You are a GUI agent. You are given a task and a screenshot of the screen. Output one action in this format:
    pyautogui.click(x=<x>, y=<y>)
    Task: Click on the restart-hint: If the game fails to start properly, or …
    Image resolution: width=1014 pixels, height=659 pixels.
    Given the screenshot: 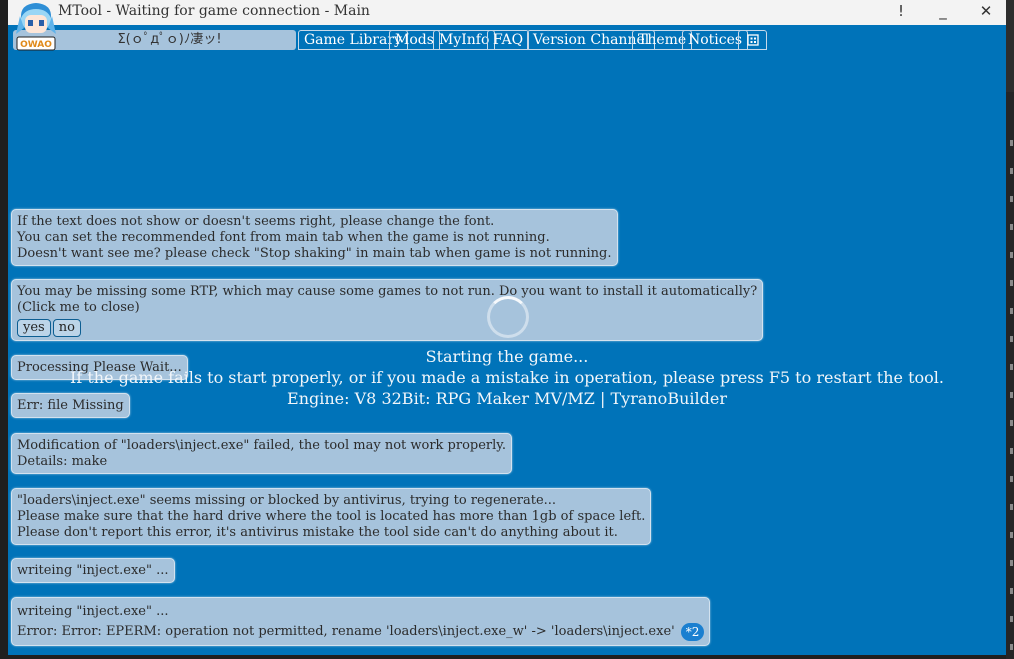 What is the action you would take?
    pyautogui.click(x=507, y=377)
    